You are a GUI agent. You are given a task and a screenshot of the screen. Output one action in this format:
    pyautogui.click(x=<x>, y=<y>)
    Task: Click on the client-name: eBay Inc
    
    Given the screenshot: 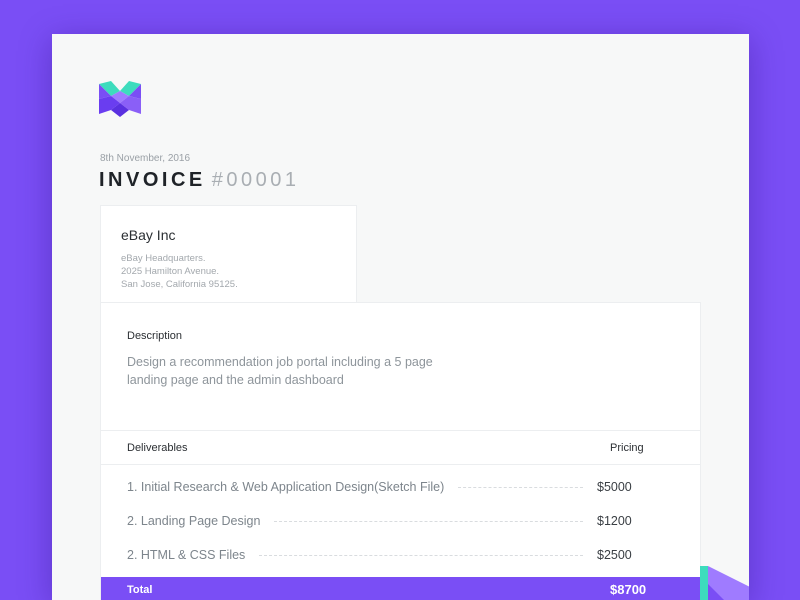 What is the action you would take?
    pyautogui.click(x=148, y=235)
    